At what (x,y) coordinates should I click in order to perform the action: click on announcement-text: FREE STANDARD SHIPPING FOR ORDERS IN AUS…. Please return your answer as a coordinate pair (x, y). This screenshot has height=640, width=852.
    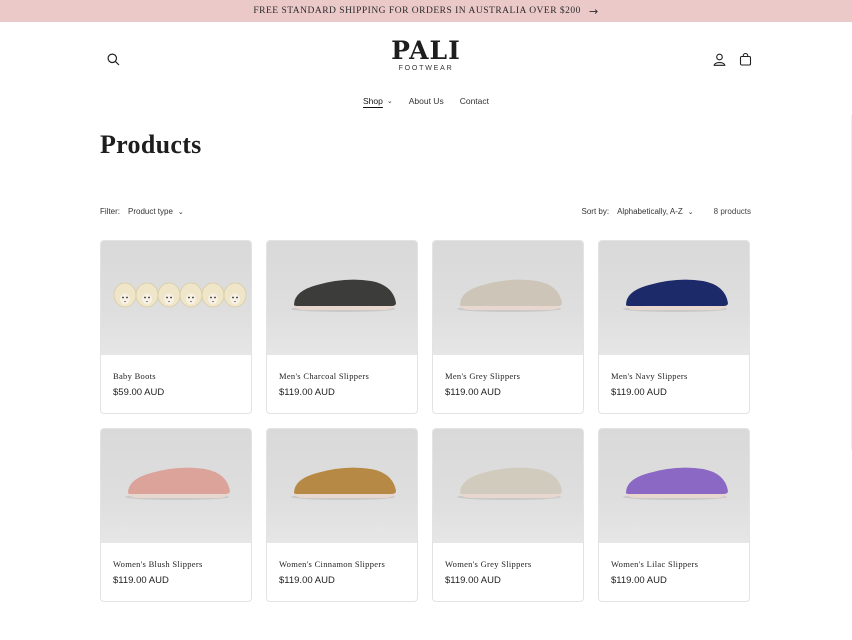
    Looking at the image, I should click on (417, 11).